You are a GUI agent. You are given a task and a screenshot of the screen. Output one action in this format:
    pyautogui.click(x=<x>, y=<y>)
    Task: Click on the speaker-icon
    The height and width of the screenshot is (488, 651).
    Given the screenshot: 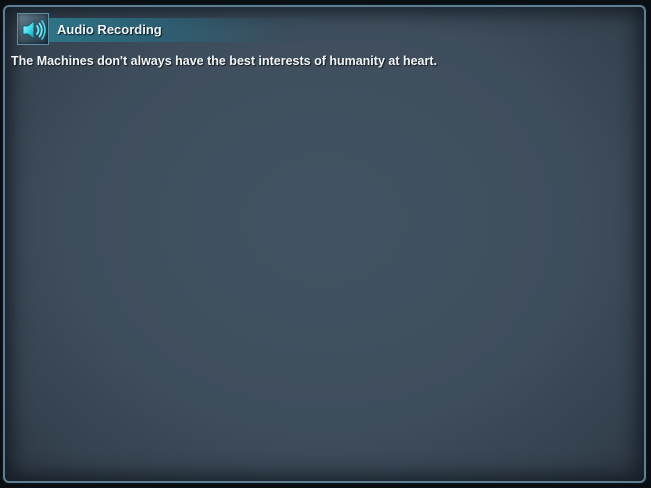 What is the action you would take?
    pyautogui.click(x=33, y=29)
    